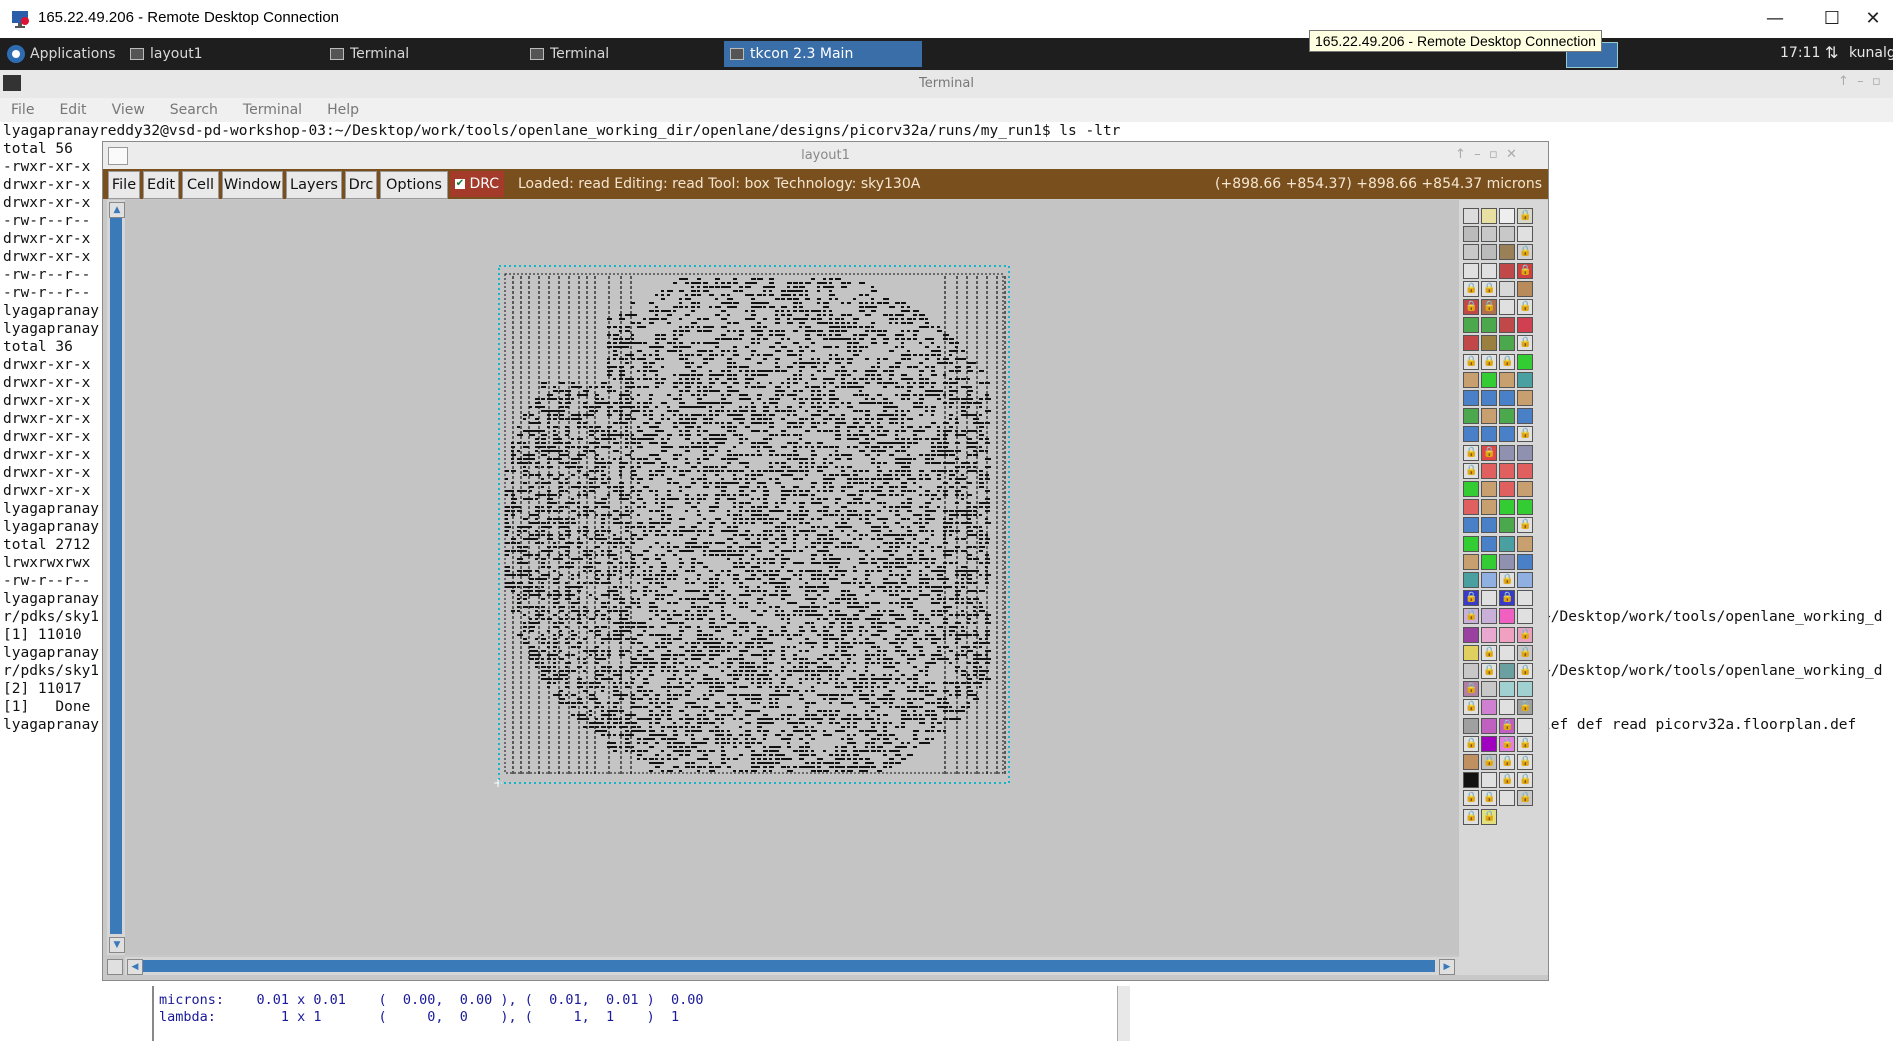  I want to click on menu-drc: Drc, so click(361, 185).